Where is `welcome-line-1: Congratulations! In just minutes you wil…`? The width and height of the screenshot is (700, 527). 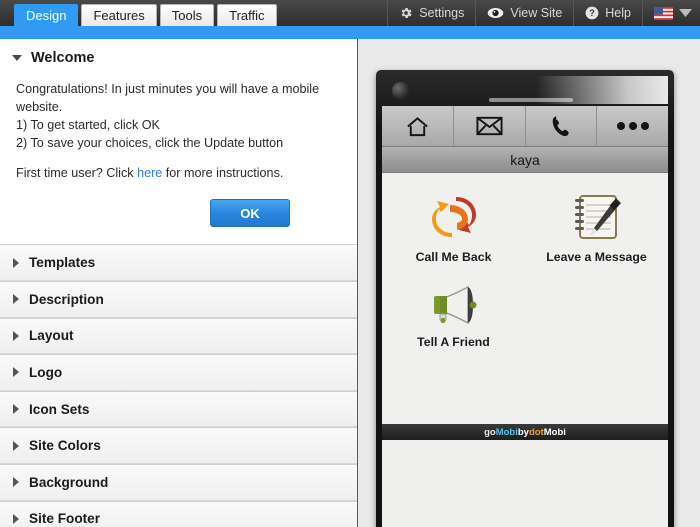 welcome-line-1: Congratulations! In just minutes you wil… is located at coordinates (168, 98).